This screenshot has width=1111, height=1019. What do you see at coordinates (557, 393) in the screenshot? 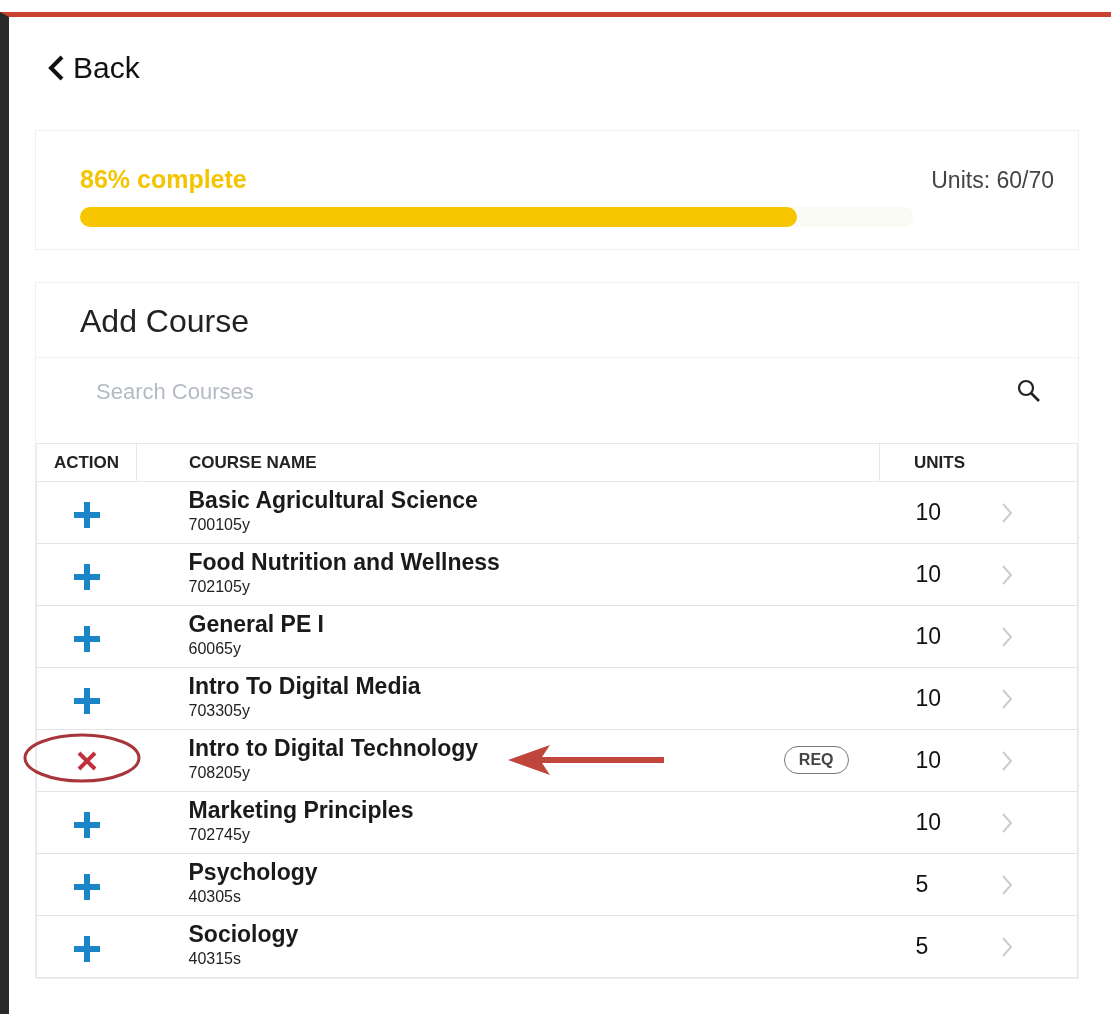
I see `search-field: Search Courses` at bounding box center [557, 393].